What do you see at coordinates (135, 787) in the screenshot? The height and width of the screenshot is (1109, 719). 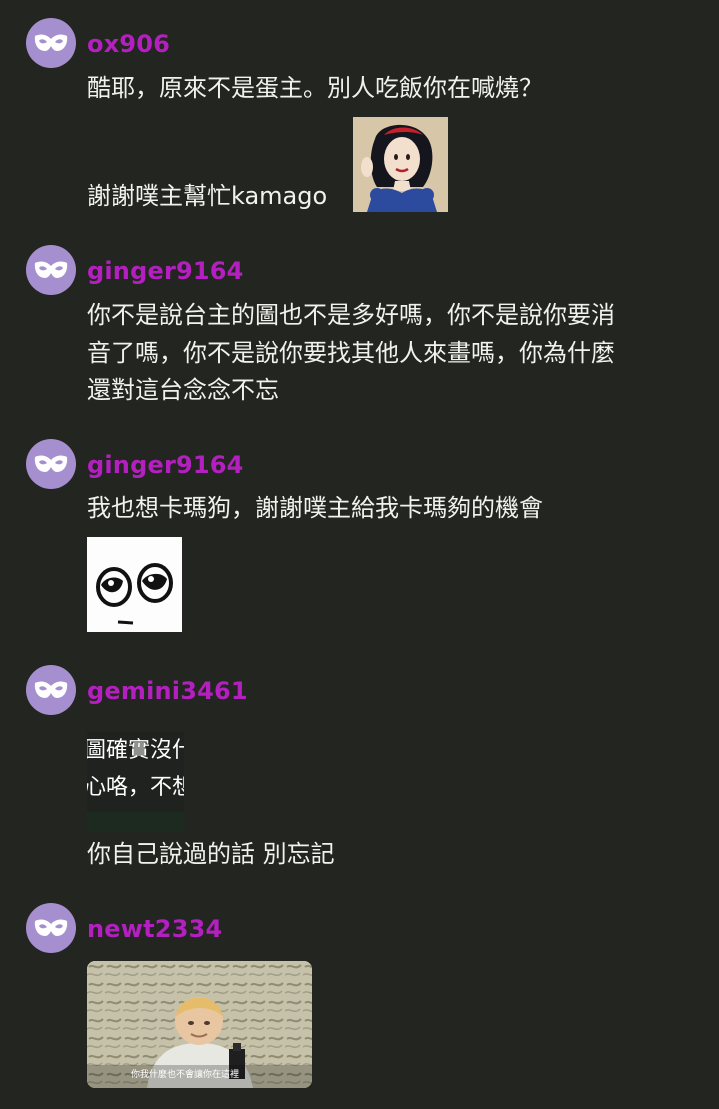 I see `screenshot-text: 心咯，不想` at bounding box center [135, 787].